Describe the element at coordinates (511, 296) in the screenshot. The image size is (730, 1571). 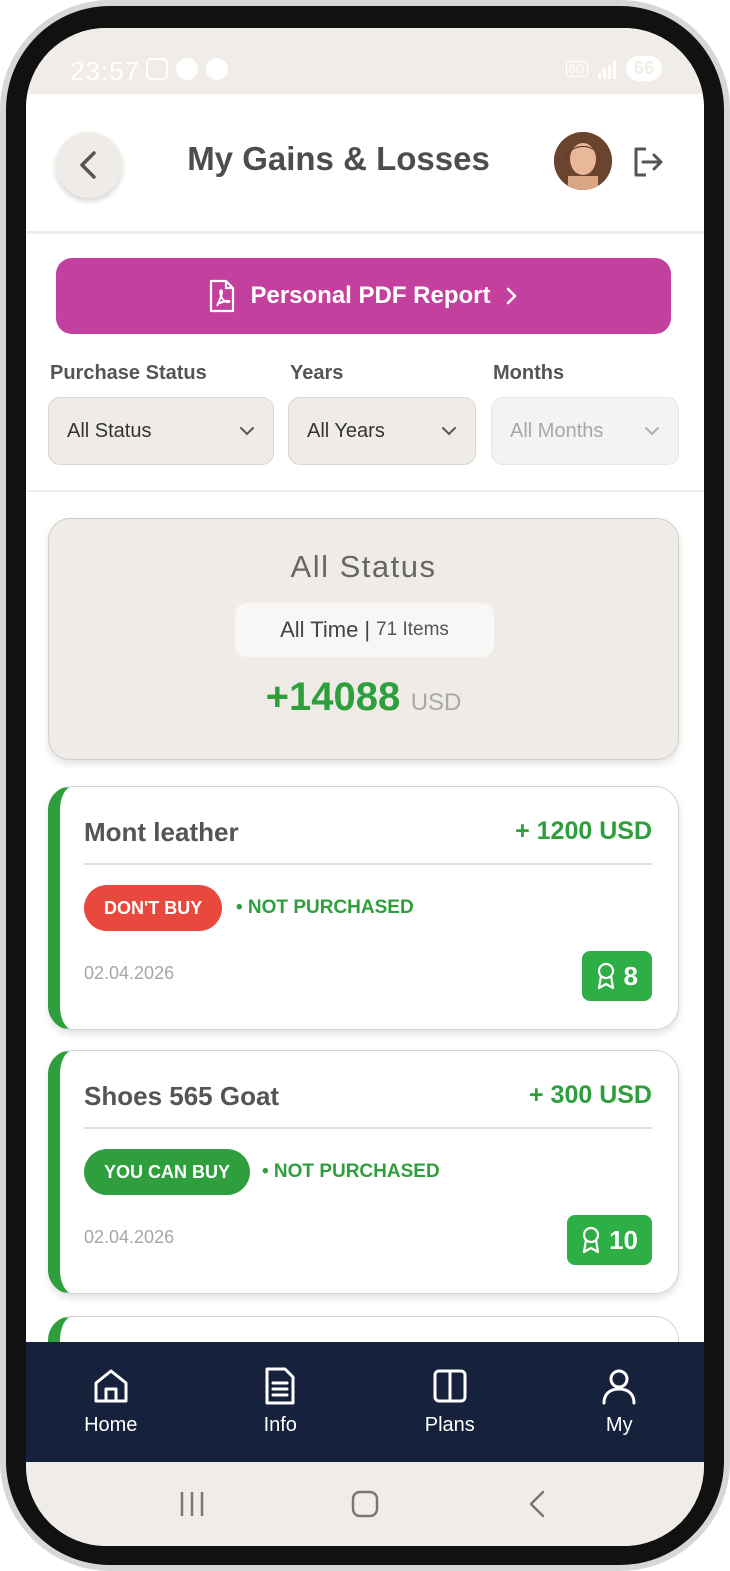
I see `chevron-right-icon` at that location.